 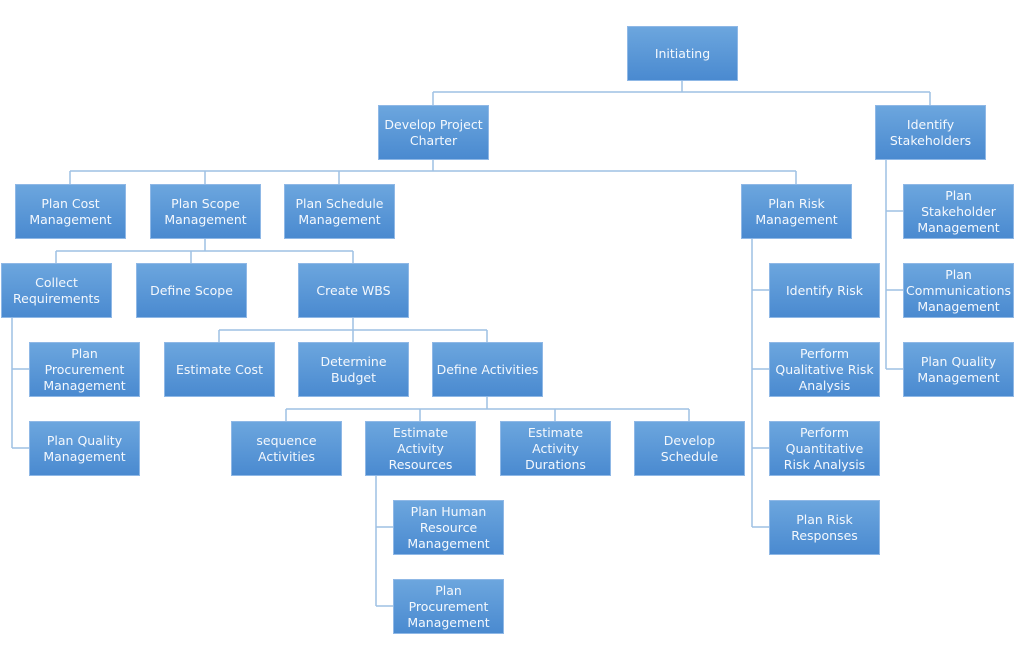 I want to click on node-create-wbs: Create WBS, so click(x=353, y=290).